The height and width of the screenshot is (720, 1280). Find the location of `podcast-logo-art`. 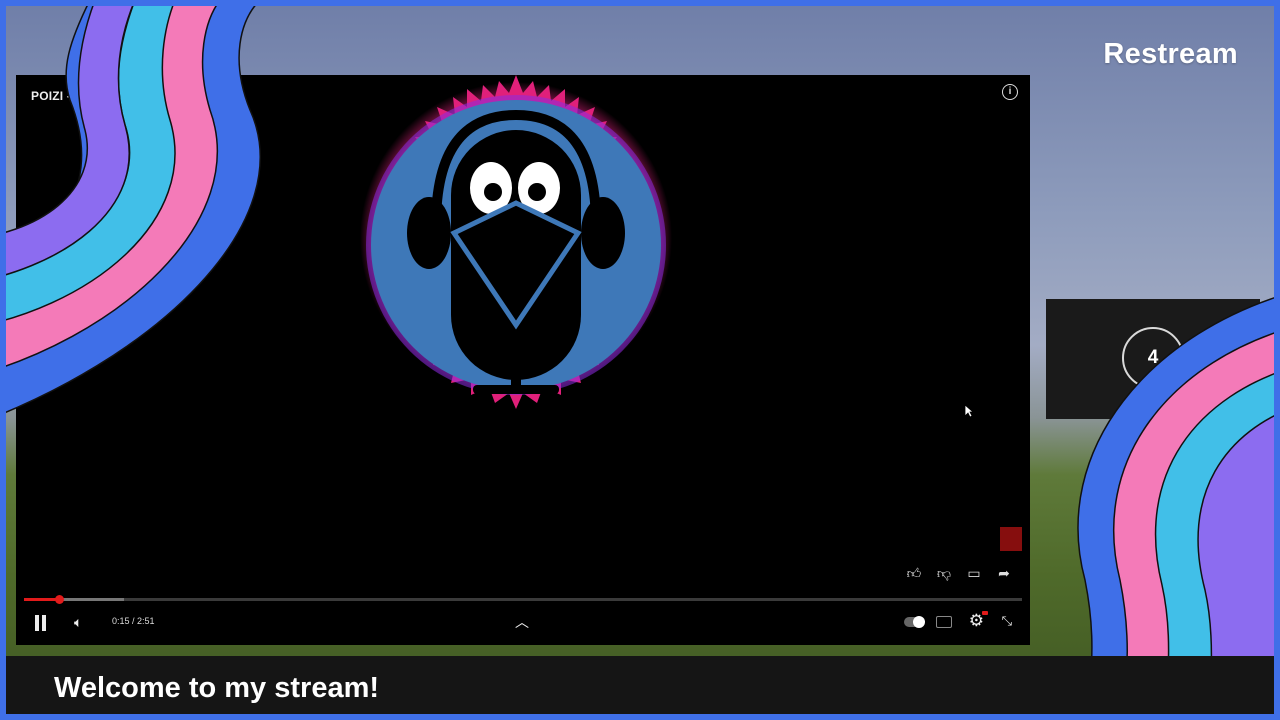

podcast-logo-art is located at coordinates (516, 242).